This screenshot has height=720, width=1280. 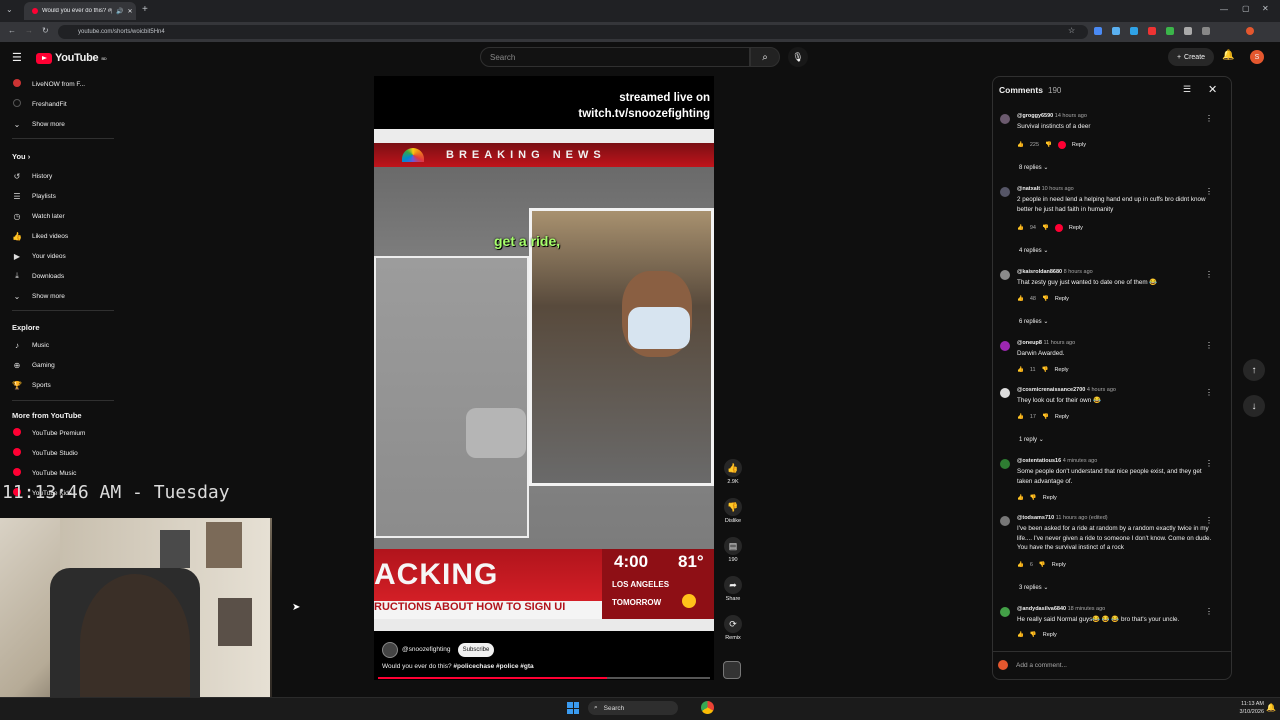 What do you see at coordinates (733, 550) in the screenshot?
I see `comments-button: ▤ 190` at bounding box center [733, 550].